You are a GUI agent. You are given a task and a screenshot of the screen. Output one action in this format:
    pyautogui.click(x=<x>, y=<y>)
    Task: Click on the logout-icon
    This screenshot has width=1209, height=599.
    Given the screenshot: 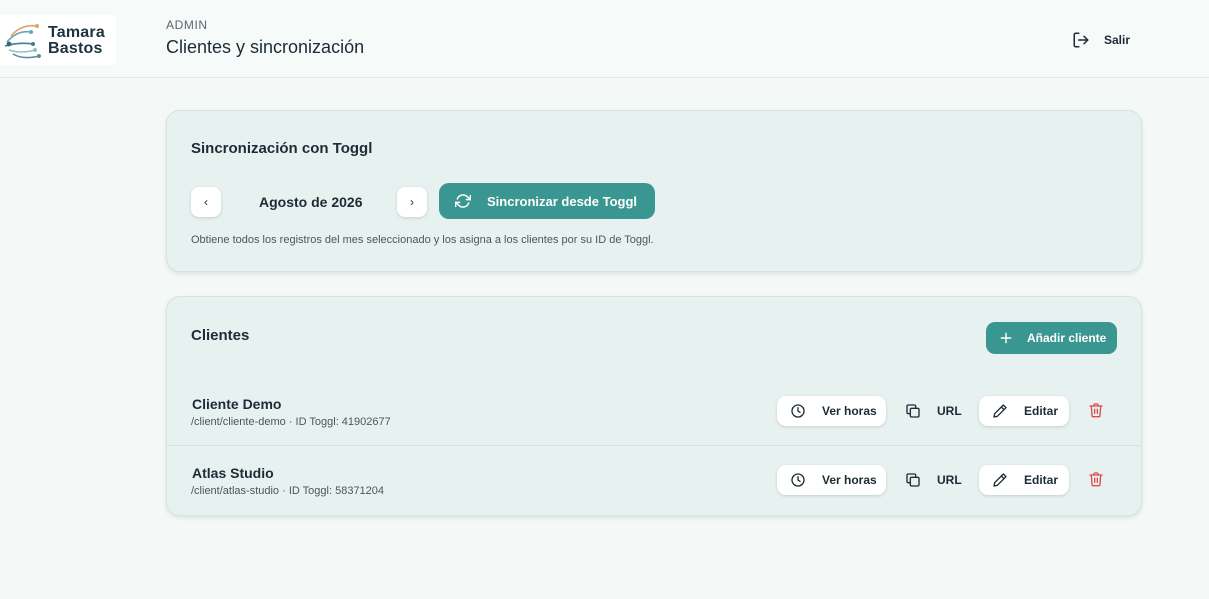 What is the action you would take?
    pyautogui.click(x=1081, y=40)
    